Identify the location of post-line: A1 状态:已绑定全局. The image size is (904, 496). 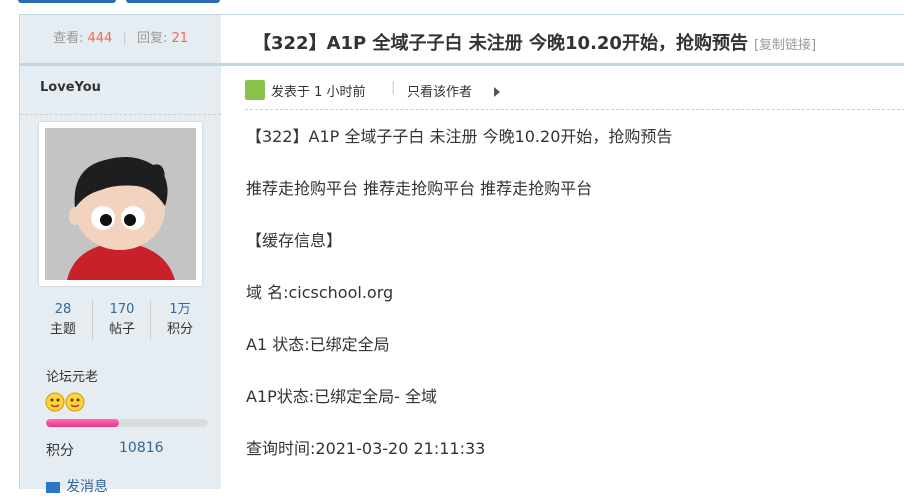
(318, 344).